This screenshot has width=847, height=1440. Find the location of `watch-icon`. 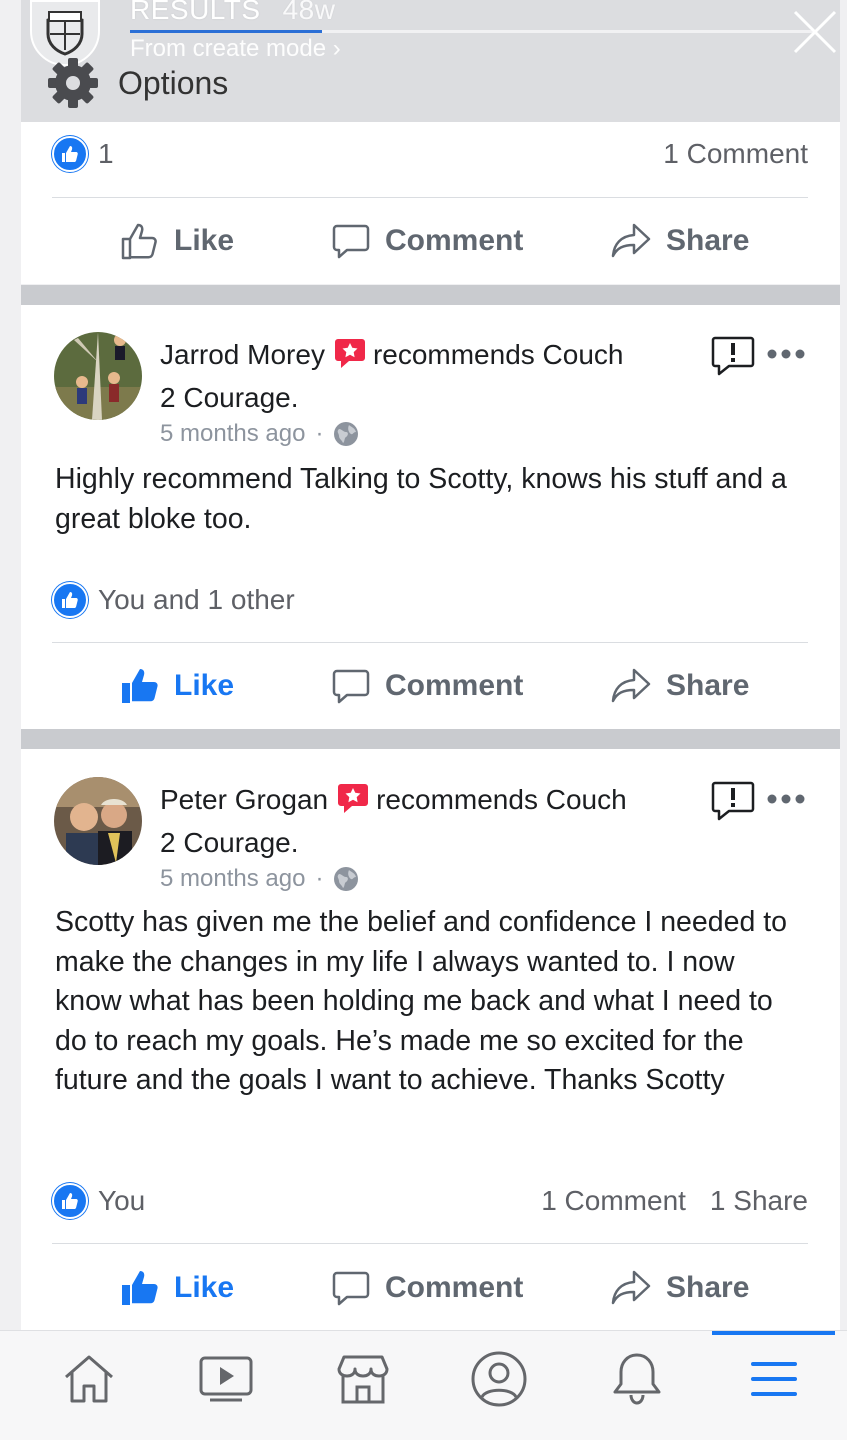

watch-icon is located at coordinates (226, 1379).